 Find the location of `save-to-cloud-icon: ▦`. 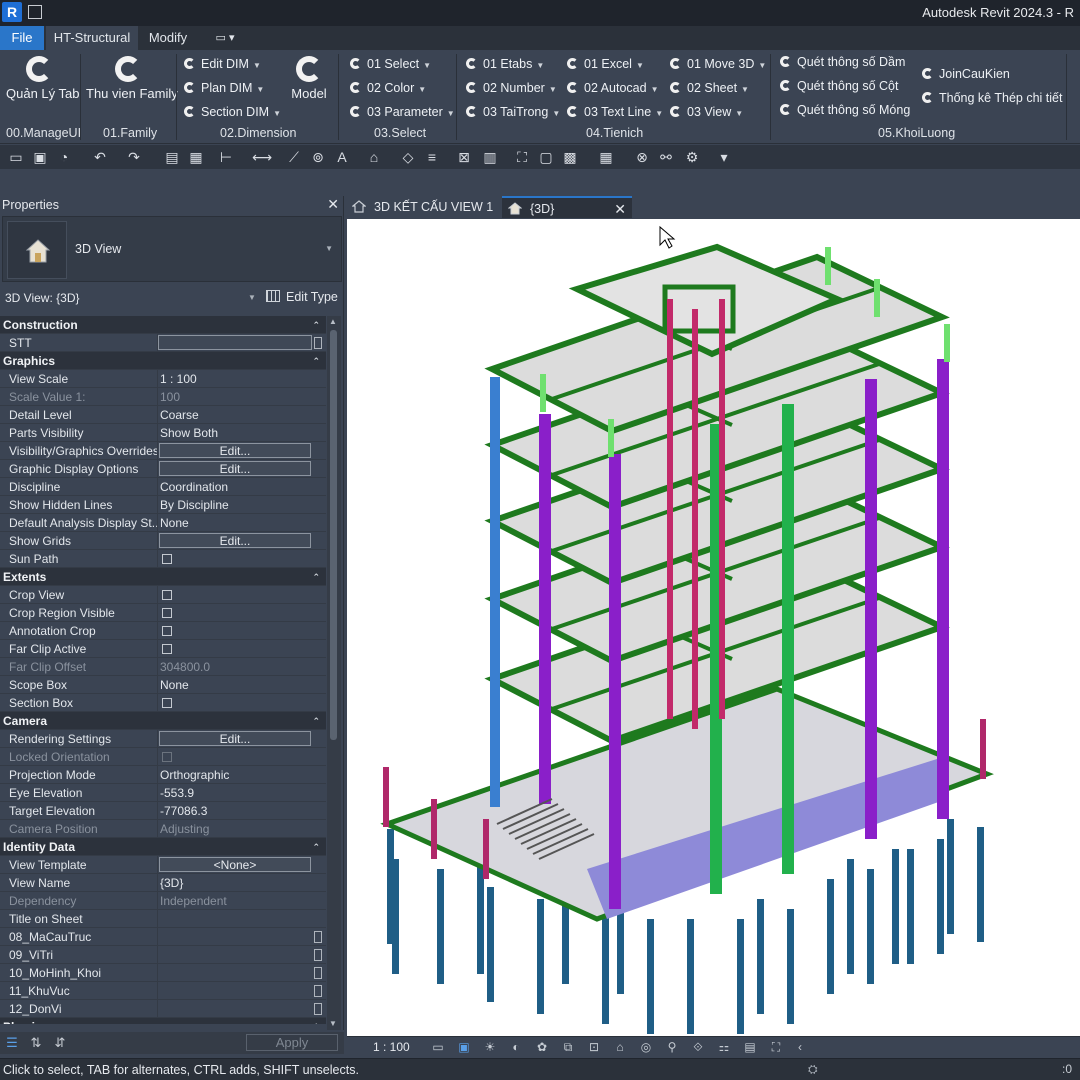

save-to-cloud-icon: ▦ is located at coordinates (196, 157).